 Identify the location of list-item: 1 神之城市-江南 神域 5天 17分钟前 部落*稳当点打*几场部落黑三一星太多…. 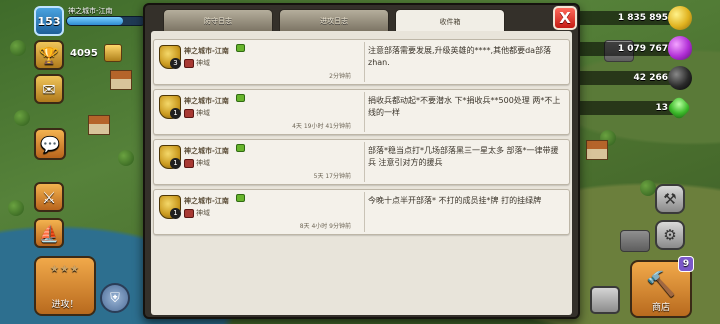
(361, 162).